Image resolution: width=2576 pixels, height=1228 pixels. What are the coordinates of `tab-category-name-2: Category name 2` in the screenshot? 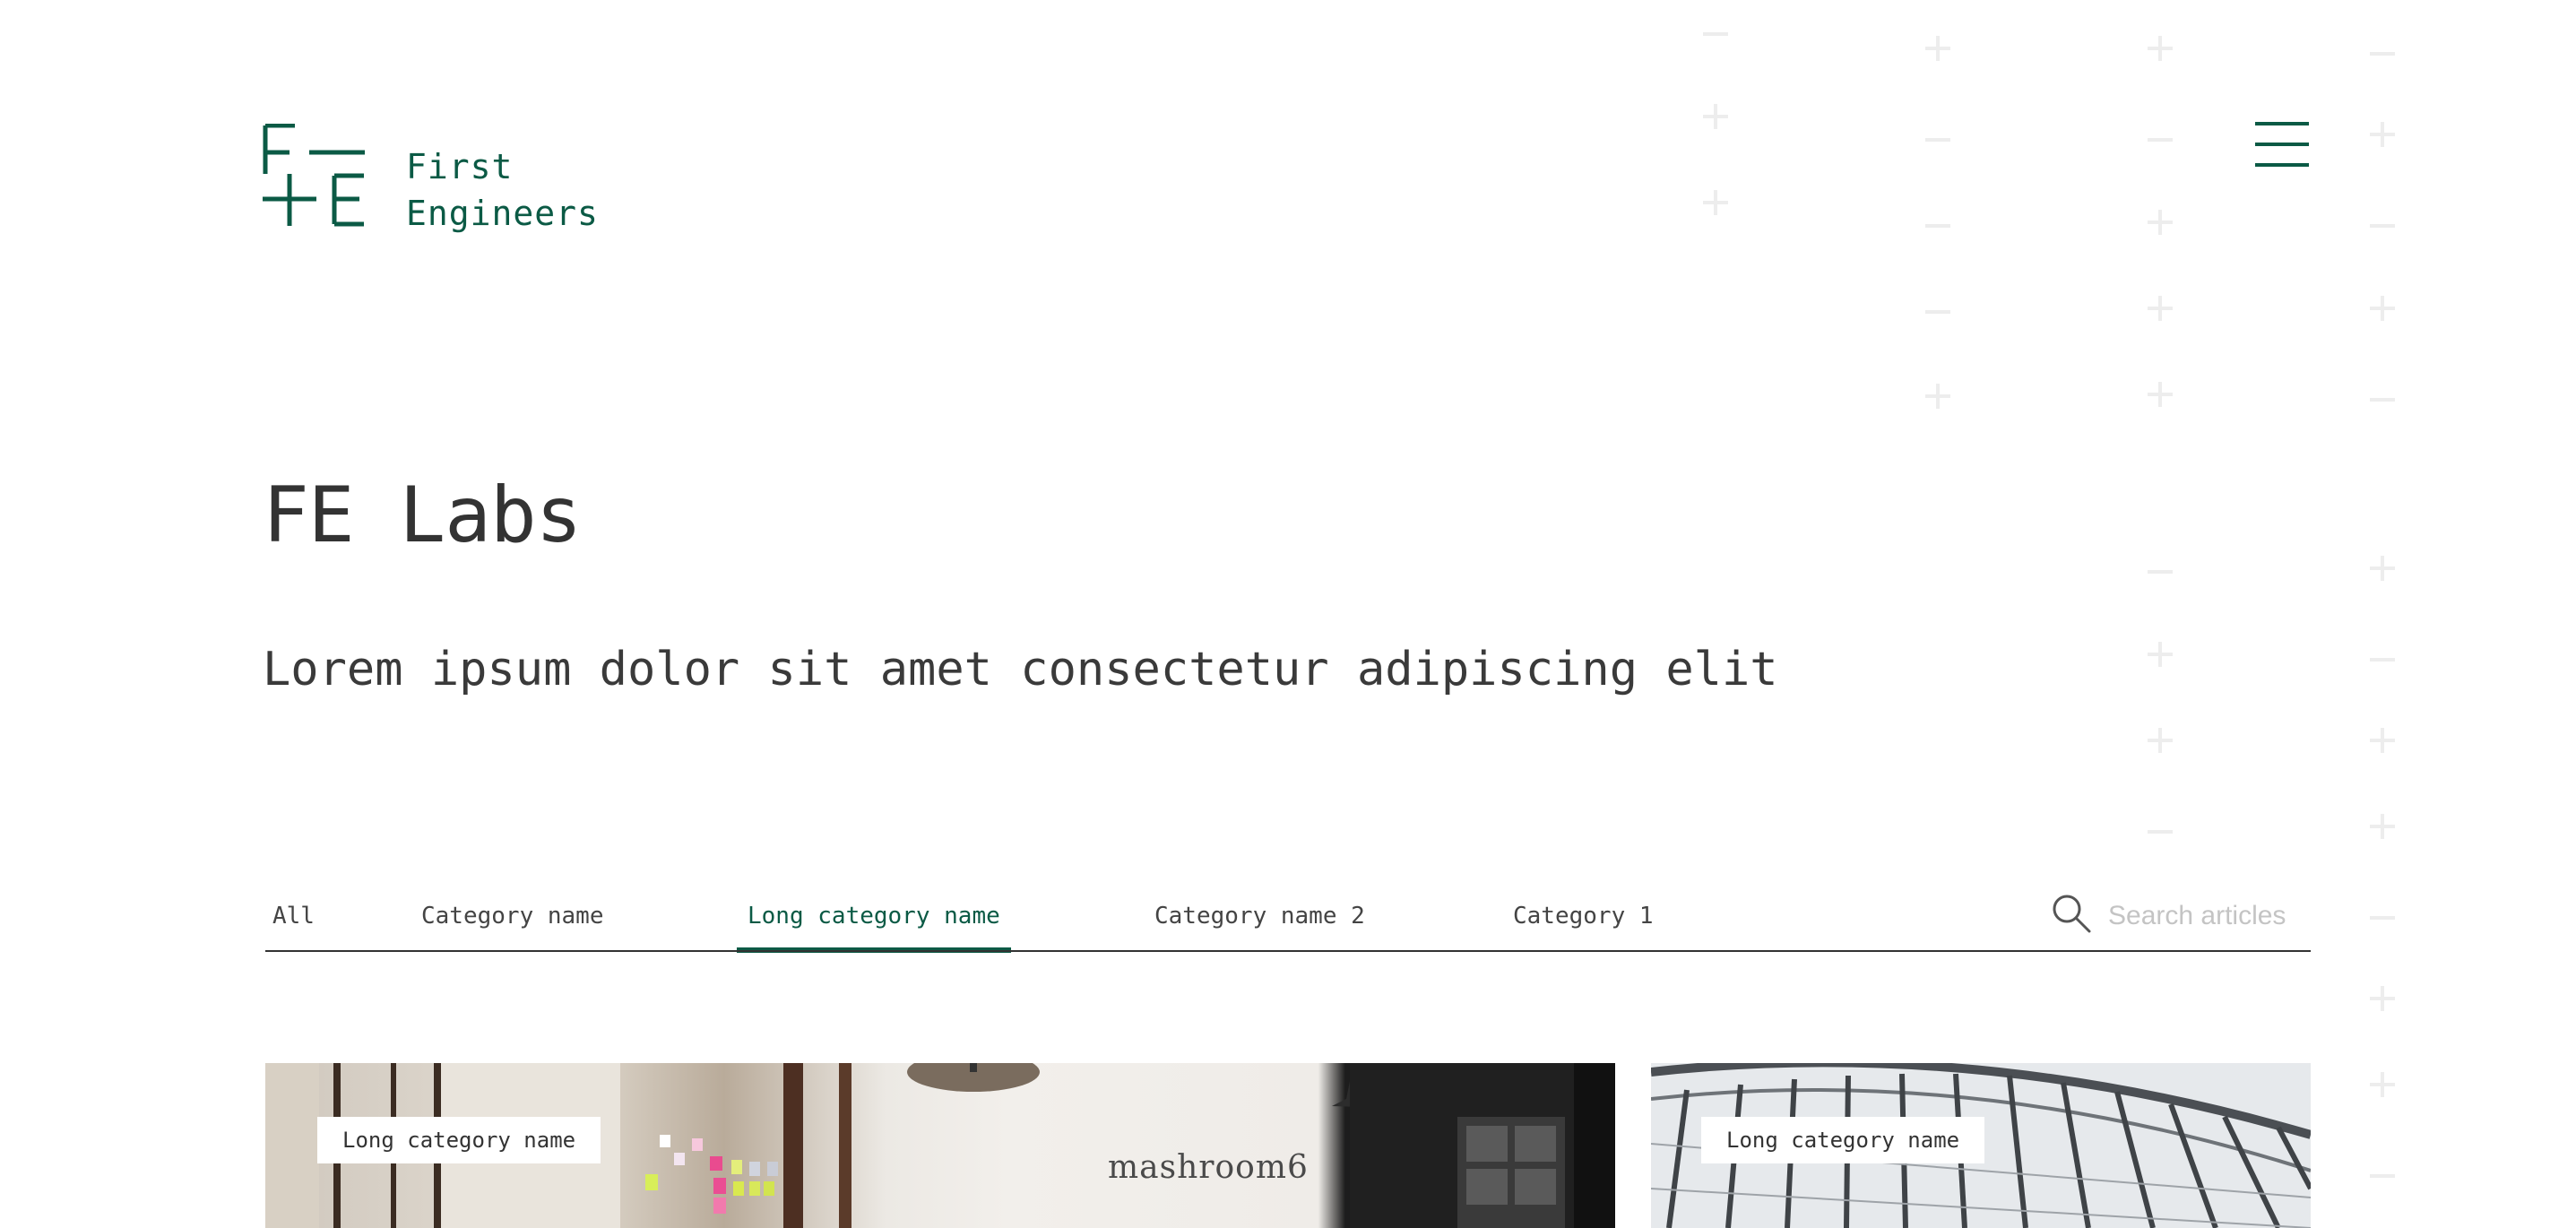 It's located at (1259, 919).